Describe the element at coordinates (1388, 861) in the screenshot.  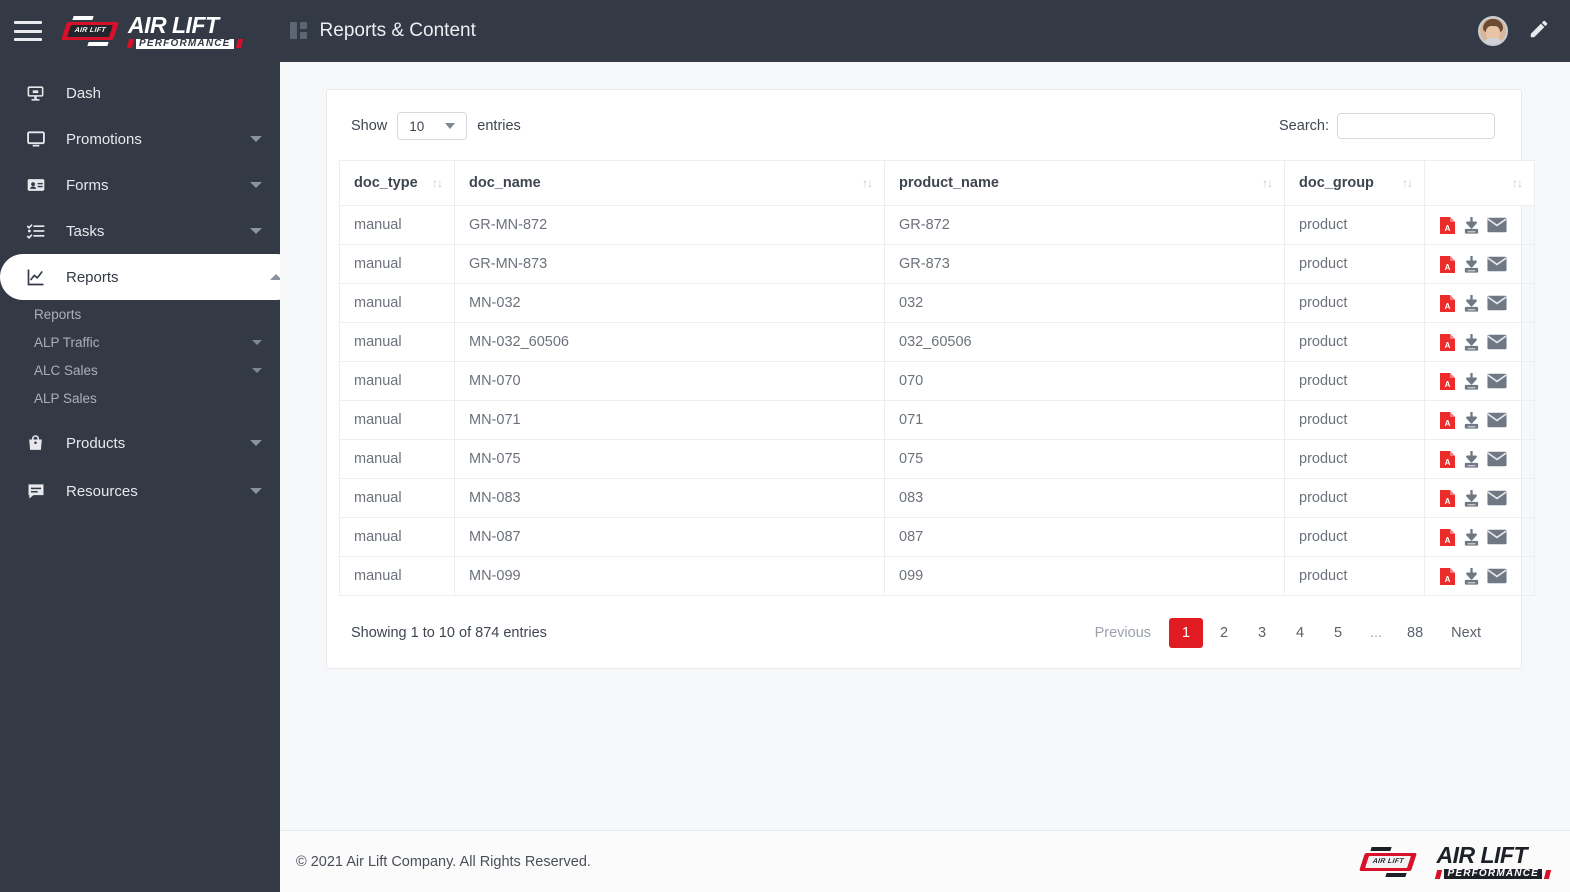
I see `airlift-shield-logo-footer: AIR LIFT` at that location.